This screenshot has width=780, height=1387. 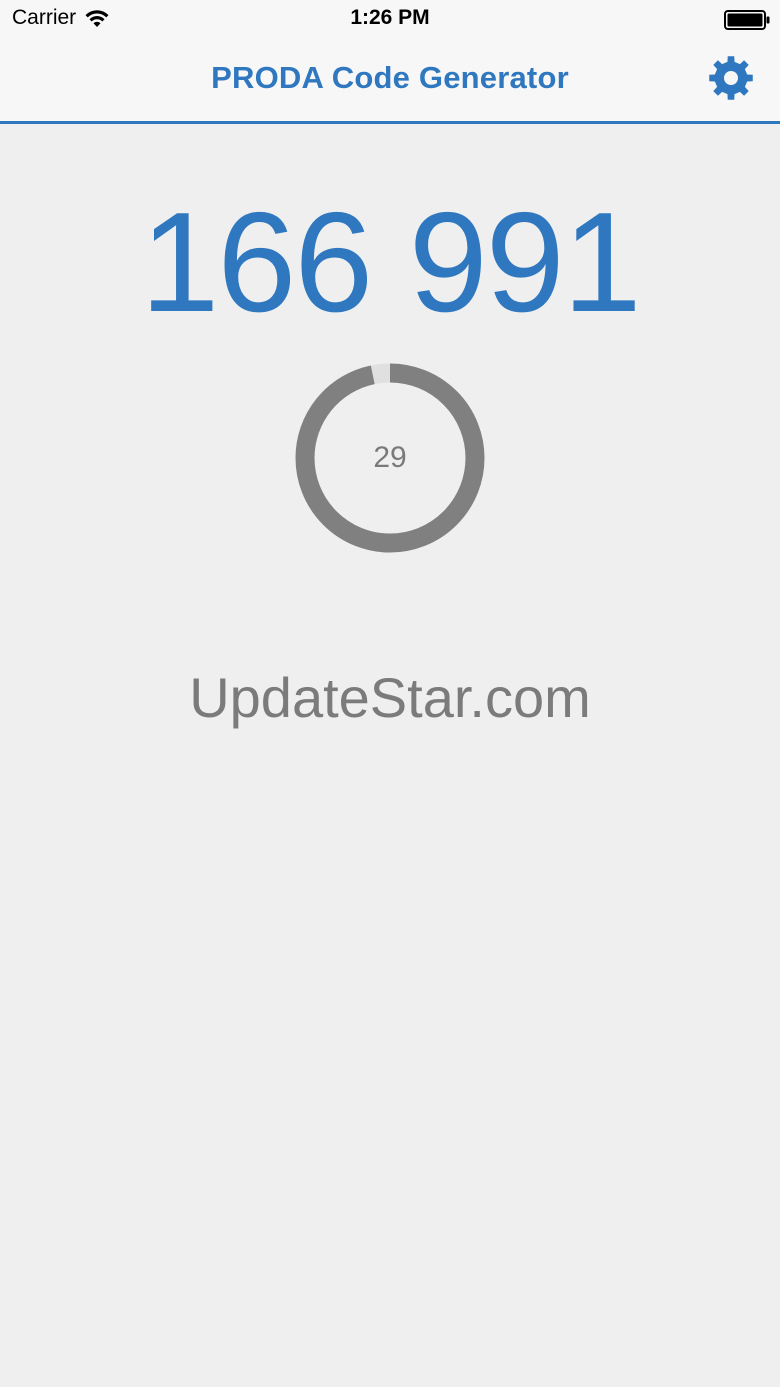 I want to click on status-time: 1:26 PM, so click(x=390, y=17).